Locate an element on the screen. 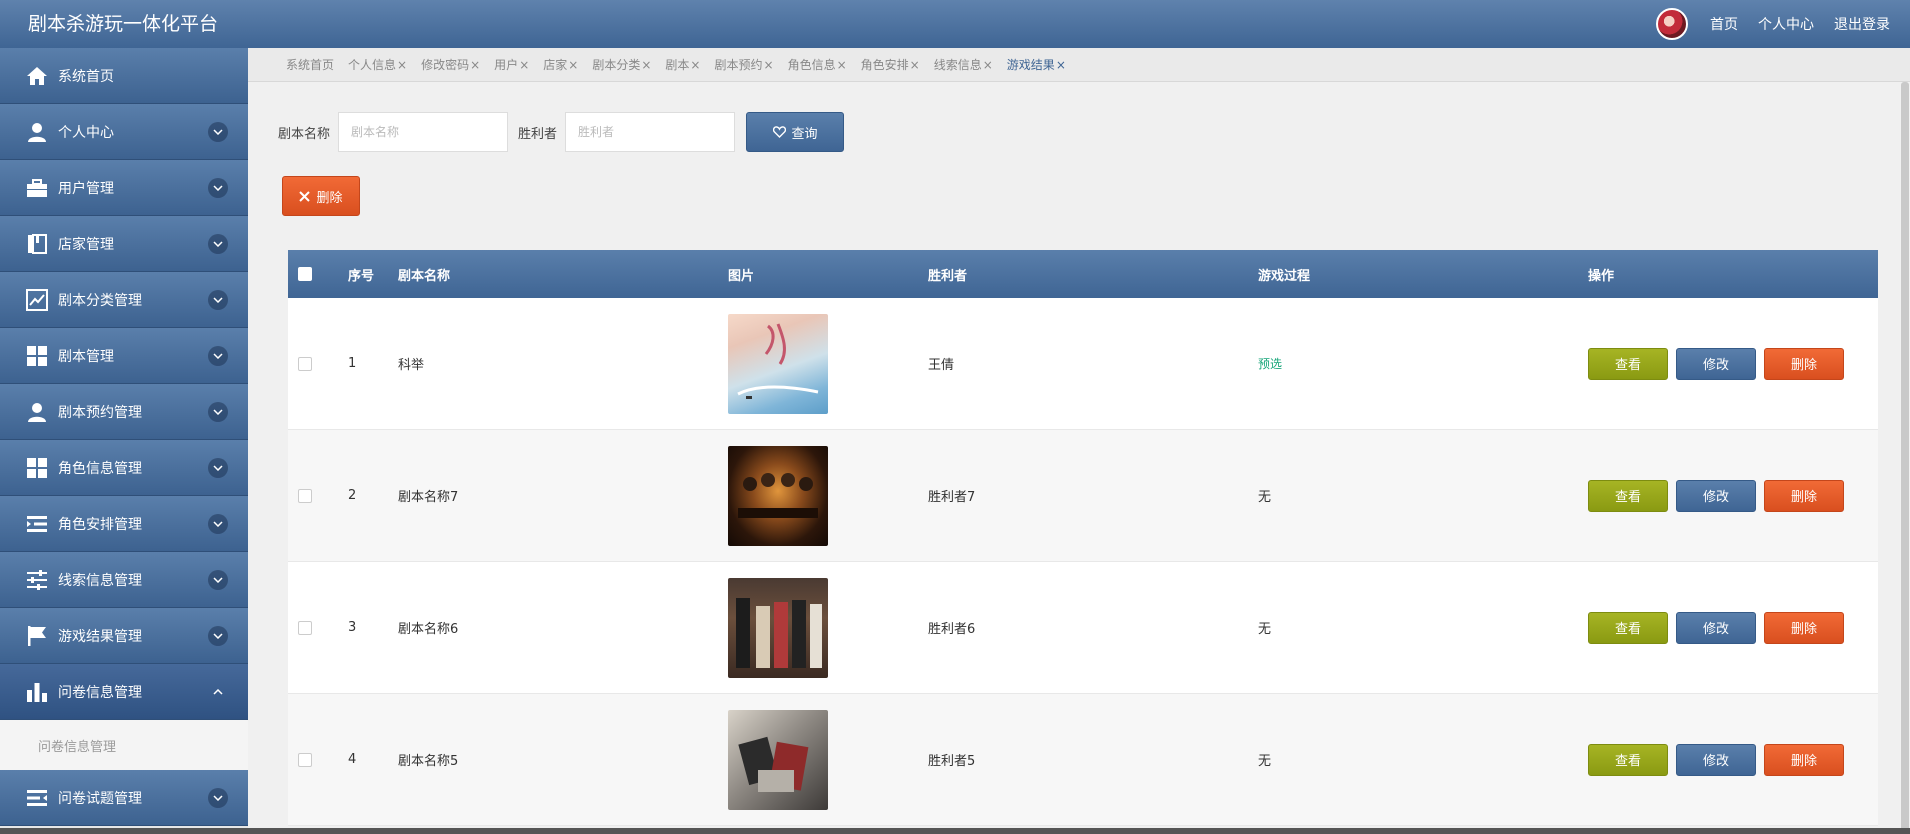 This screenshot has height=834, width=1910. profile-link: 个人中心 is located at coordinates (1786, 24).